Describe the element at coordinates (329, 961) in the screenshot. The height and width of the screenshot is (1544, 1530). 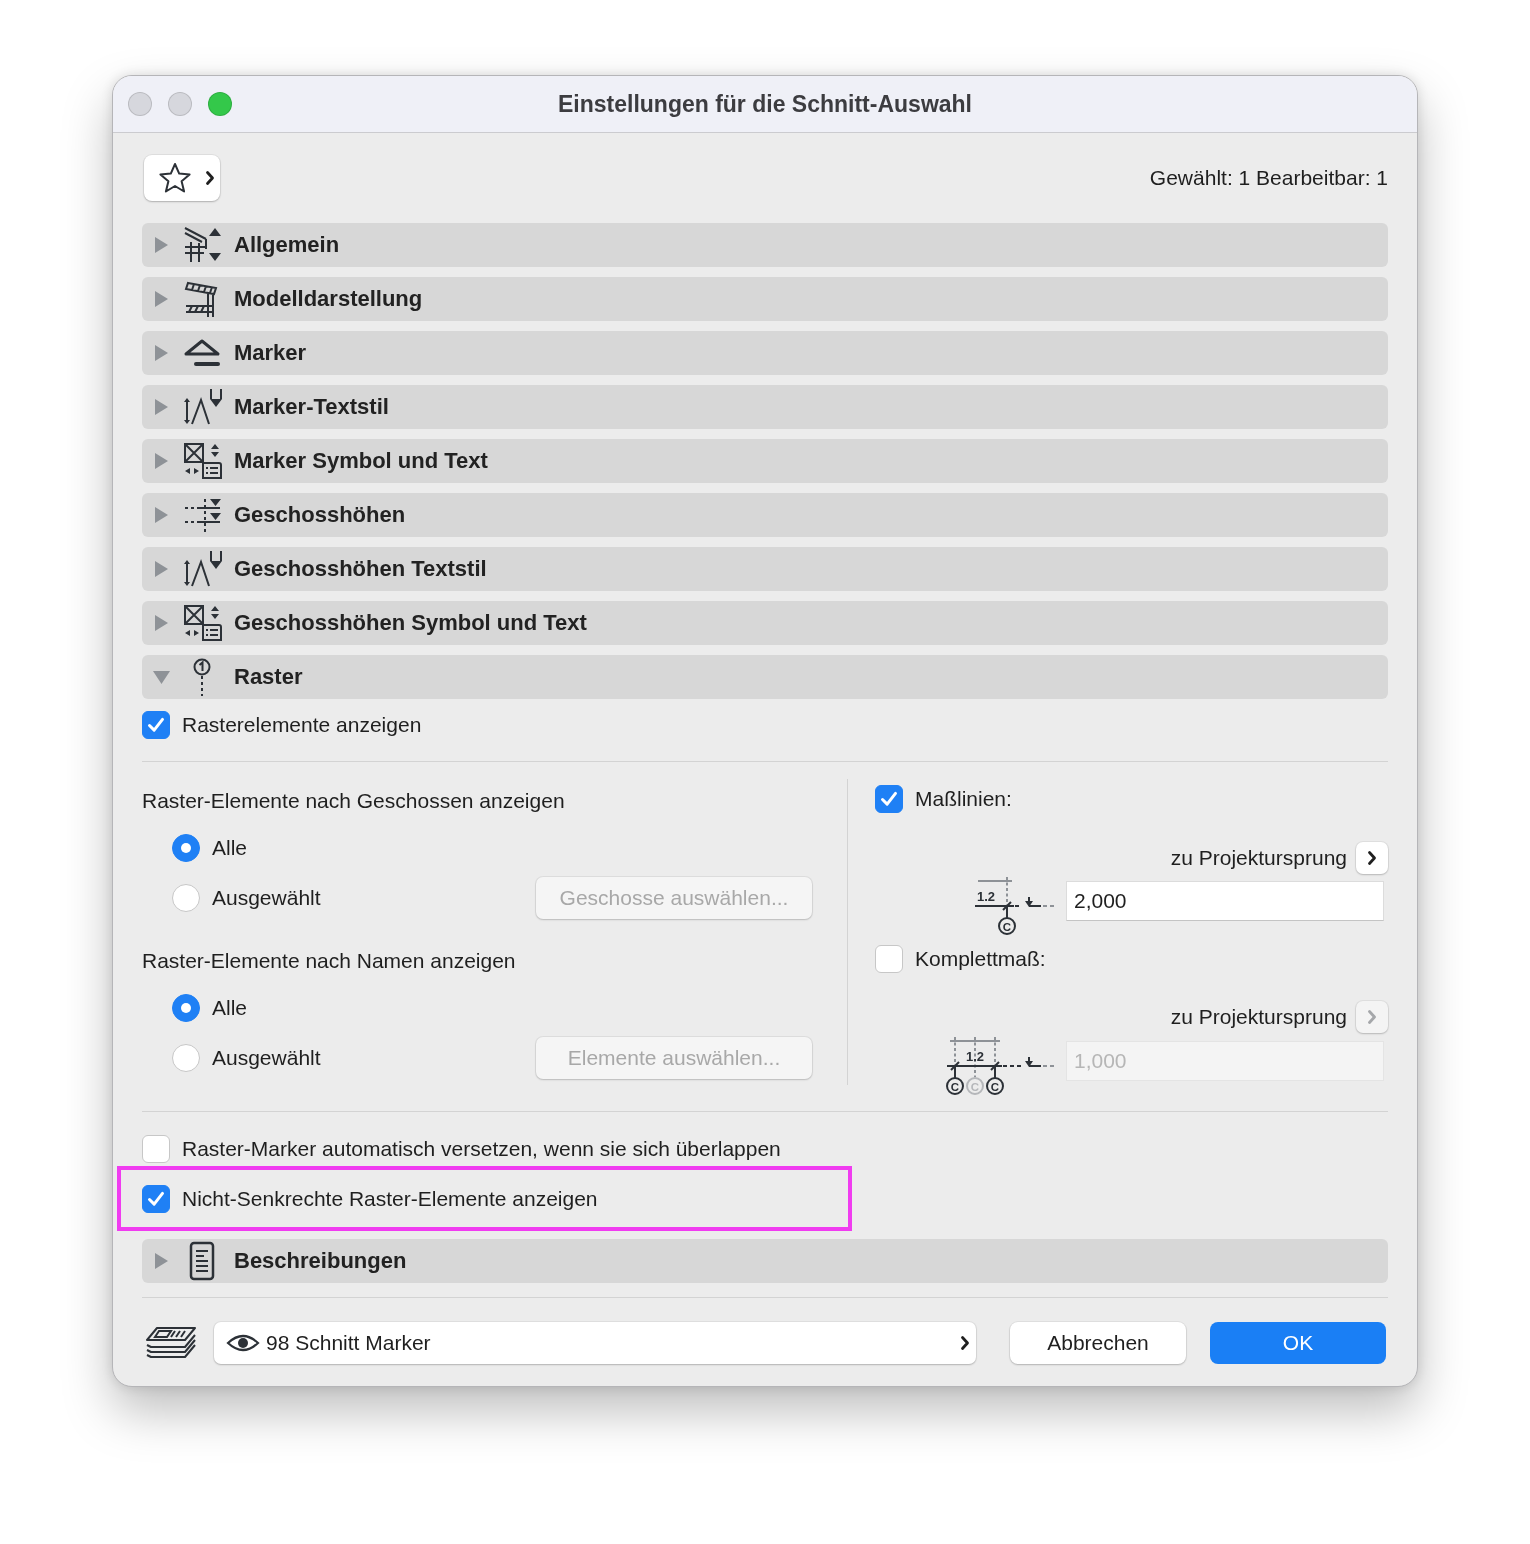
I see `group-heading: Raster-Elemente nach Namen anzeigen` at that location.